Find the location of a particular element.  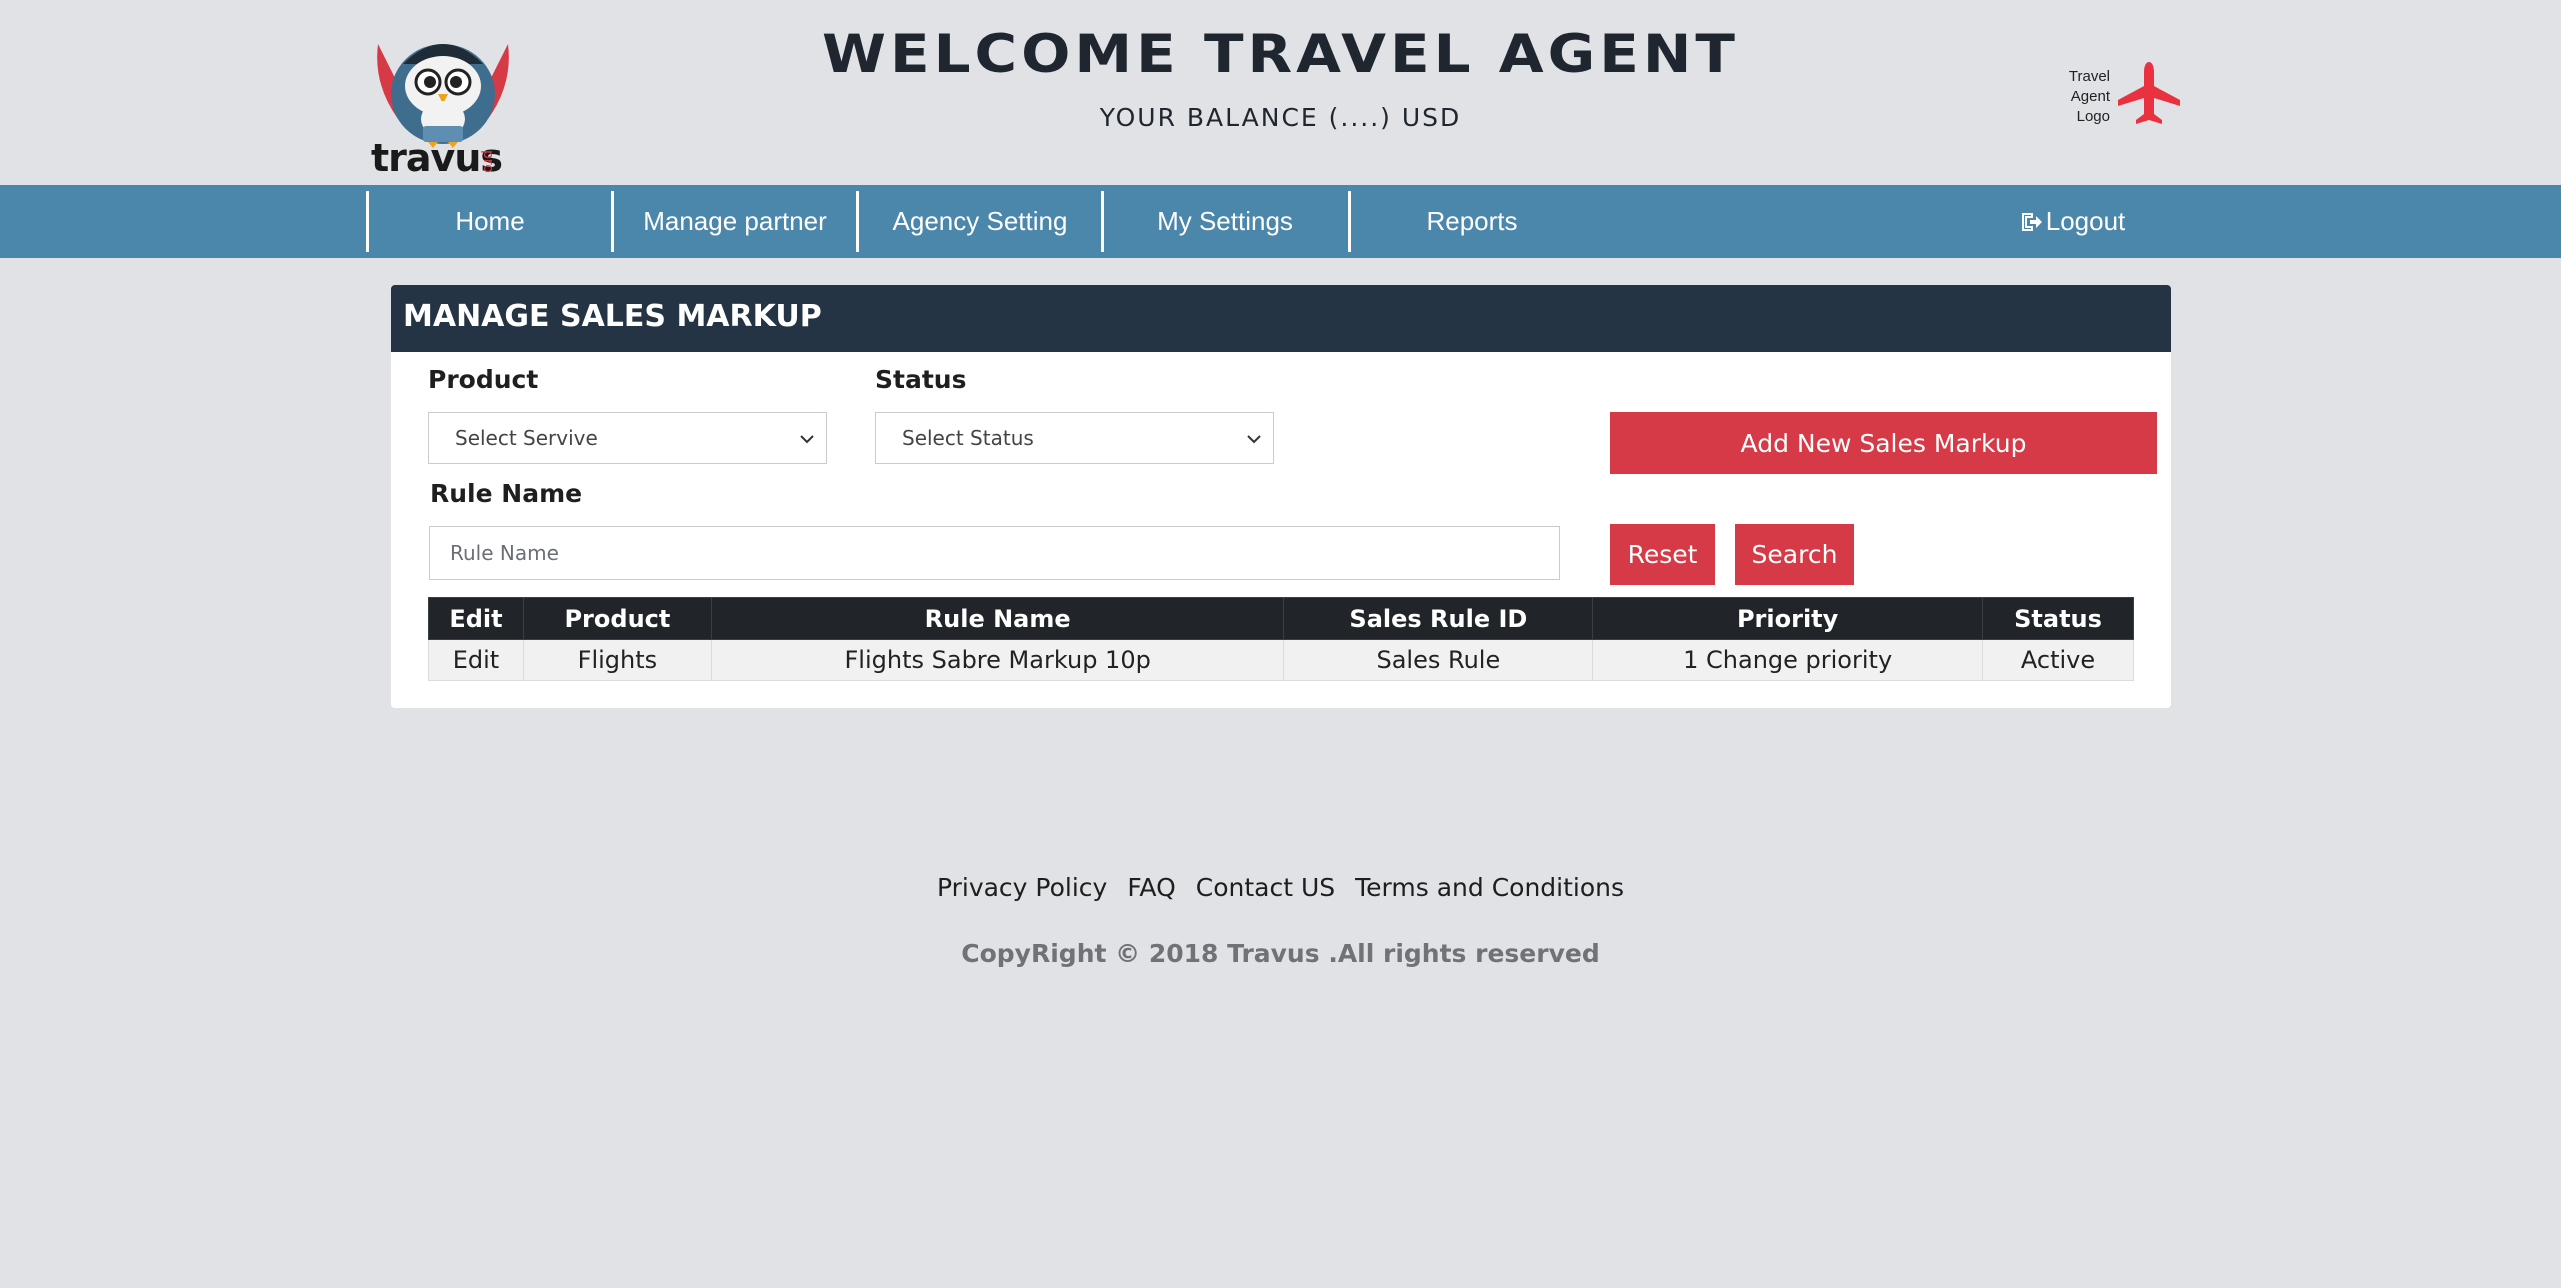

brand-suffix: pro is located at coordinates (488, 161).